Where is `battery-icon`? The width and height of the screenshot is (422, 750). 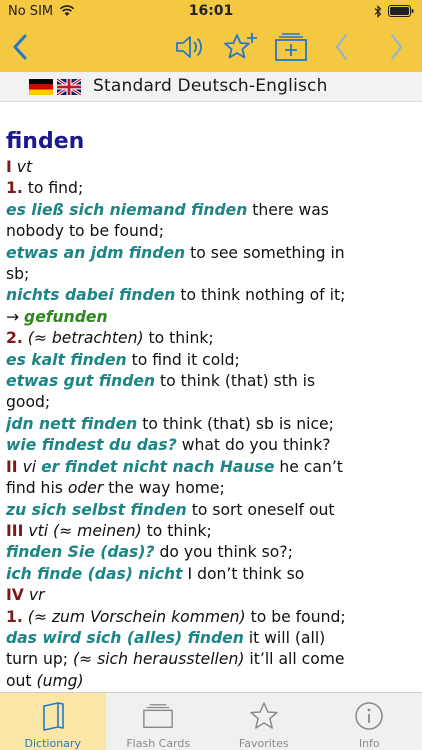 battery-icon is located at coordinates (401, 11).